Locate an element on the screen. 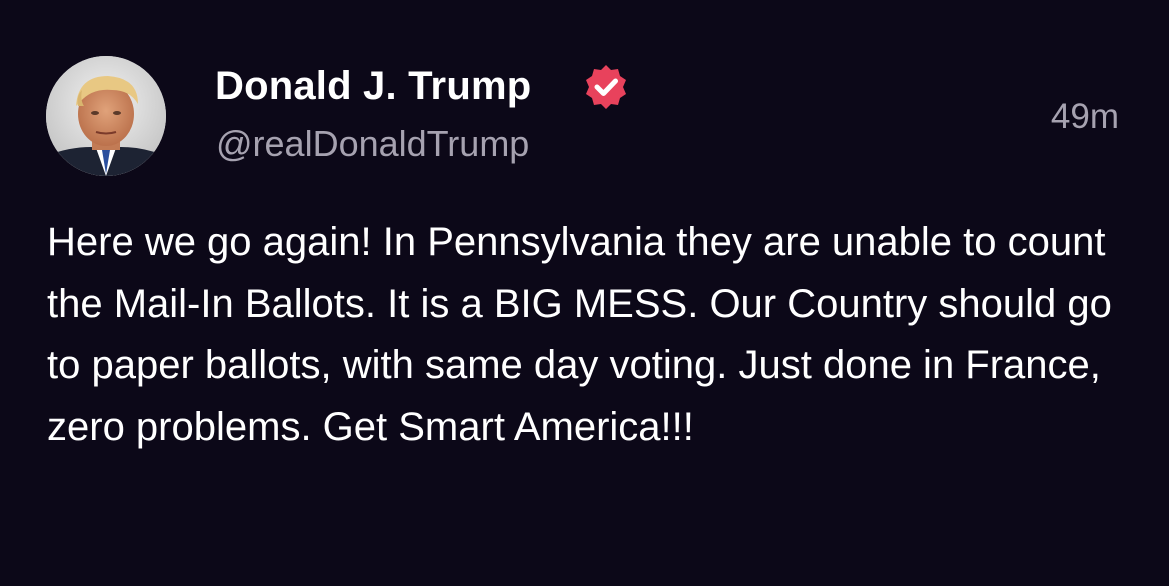  post-timestamp: 49m is located at coordinates (1085, 117).